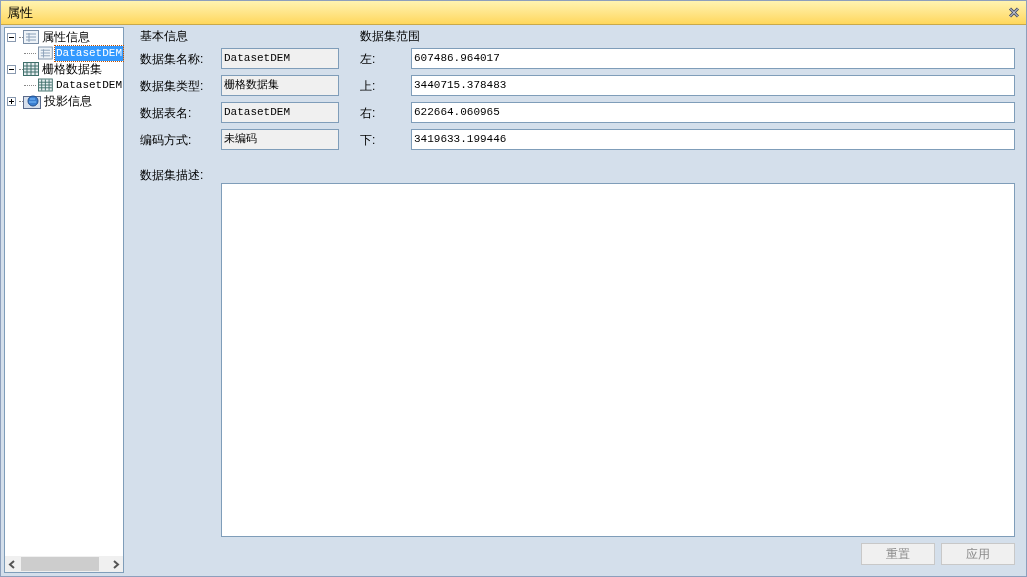  I want to click on input-field: 3419633.199446, so click(713, 139).